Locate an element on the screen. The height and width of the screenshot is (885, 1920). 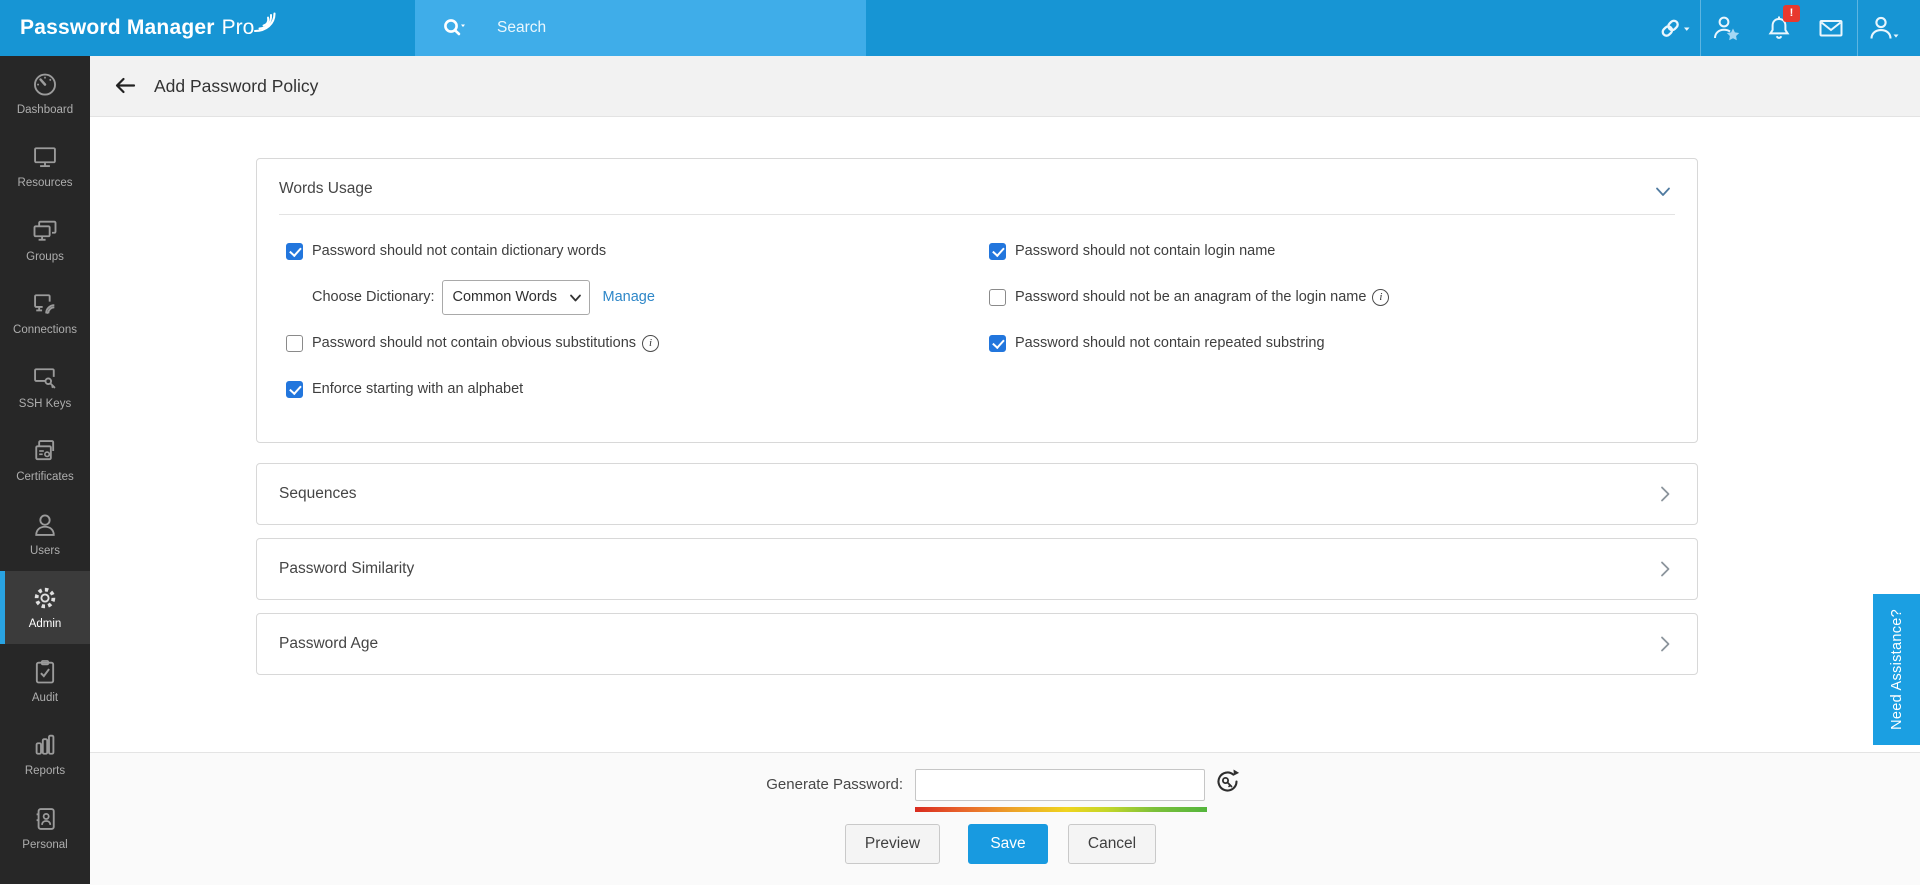
sidebar-item-dashboard: Dashboard is located at coordinates (45, 93).